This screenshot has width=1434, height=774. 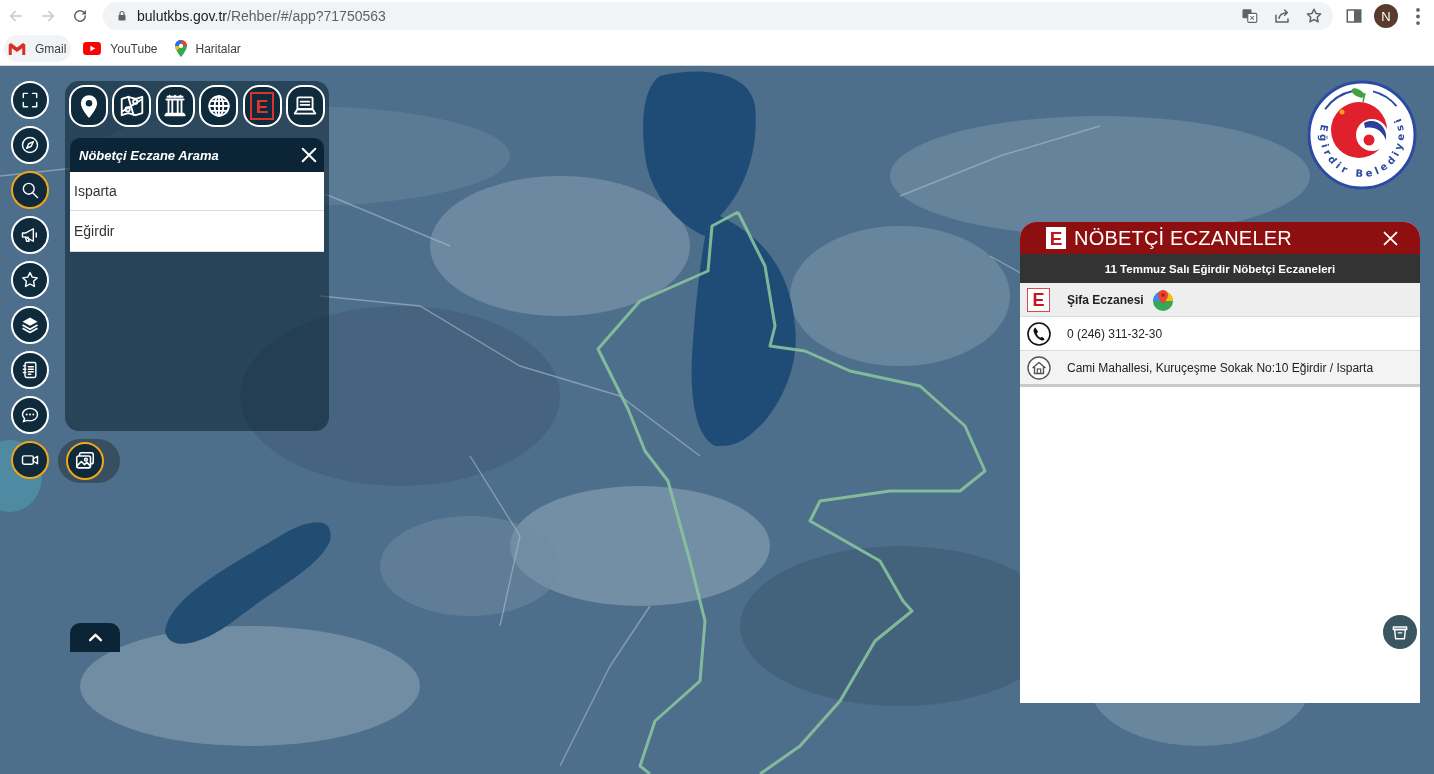 What do you see at coordinates (1220, 268) in the screenshot?
I see `panel-subtitle: 11 Temmuz Salı Eğirdir Nöbetçi Eczaneleri` at bounding box center [1220, 268].